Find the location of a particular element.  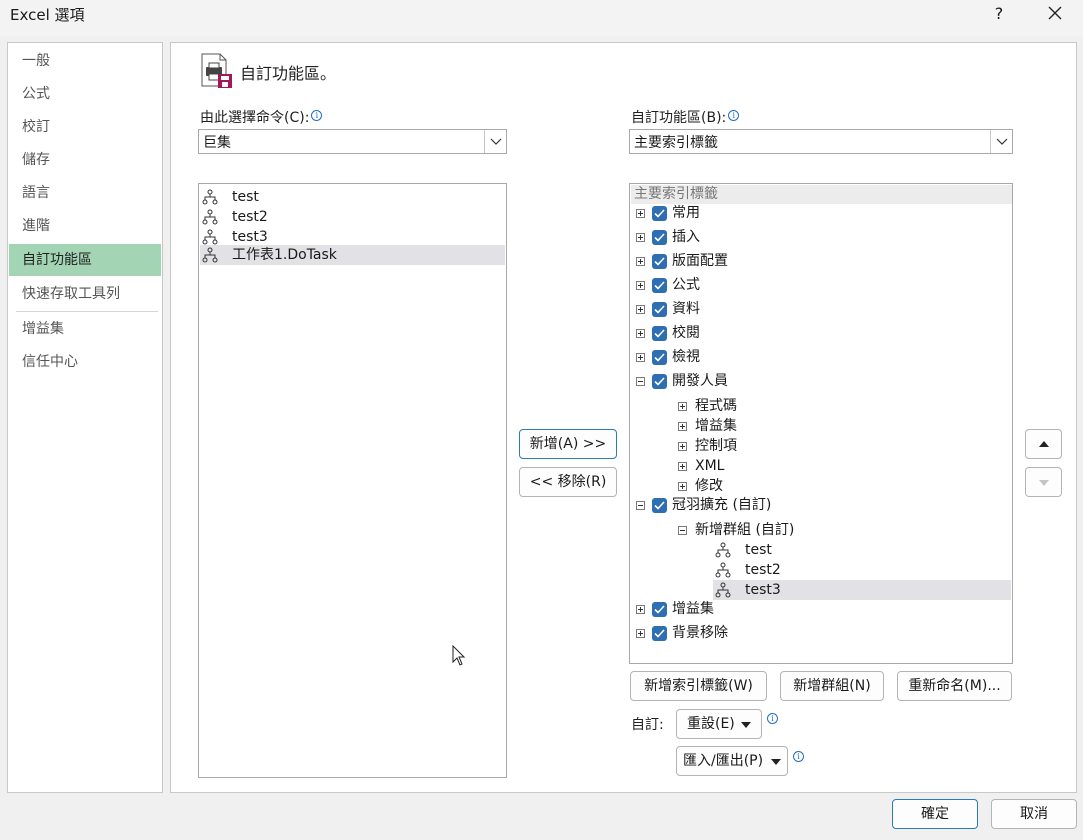

tree-item-label: 檢視 is located at coordinates (686, 357).